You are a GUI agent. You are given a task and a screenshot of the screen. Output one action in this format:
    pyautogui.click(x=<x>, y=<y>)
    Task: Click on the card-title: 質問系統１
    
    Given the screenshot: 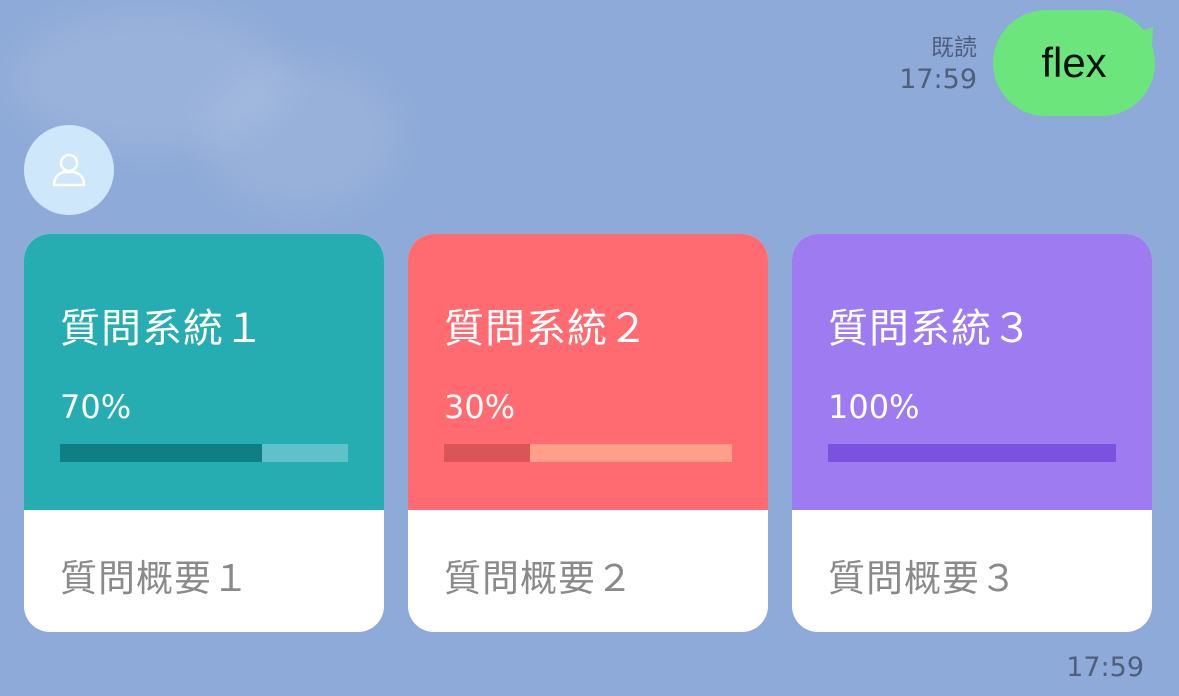 What is the action you would take?
    pyautogui.click(x=162, y=329)
    